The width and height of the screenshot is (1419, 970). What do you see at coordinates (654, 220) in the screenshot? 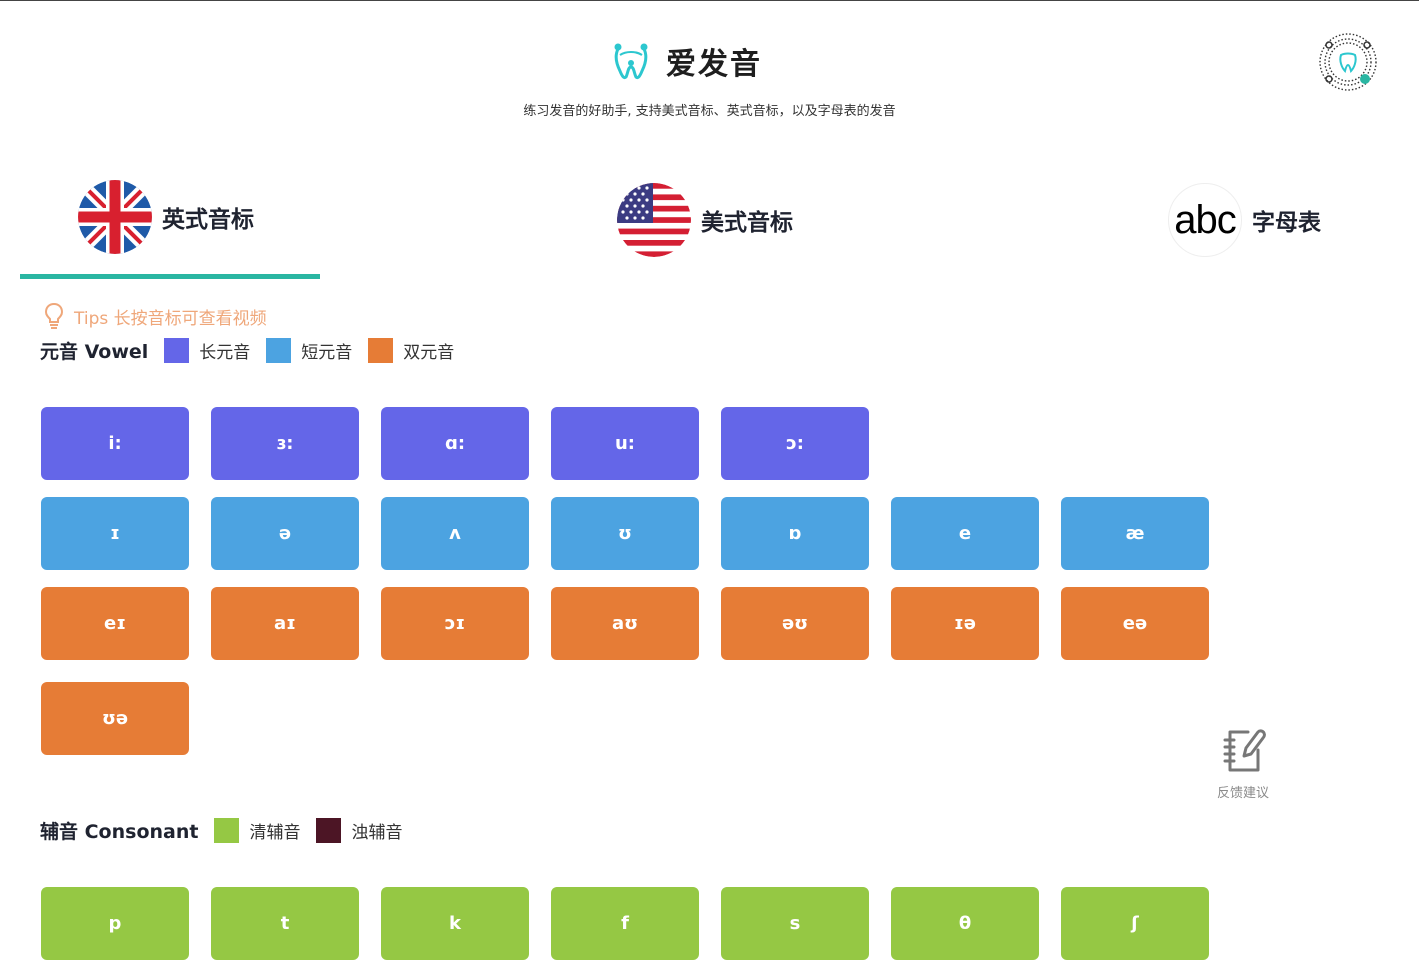
I see `us-flag-icon` at bounding box center [654, 220].